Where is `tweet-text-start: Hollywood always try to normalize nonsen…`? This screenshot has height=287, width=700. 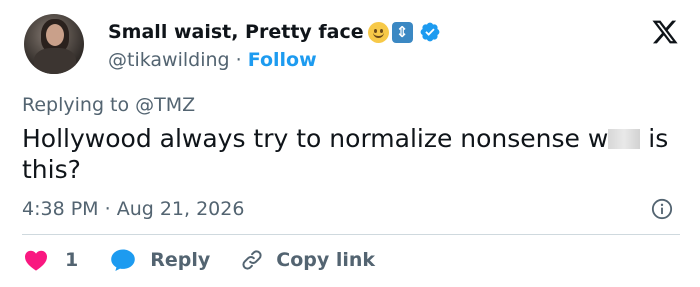 tweet-text-start: Hollywood always try to normalize nonsen… is located at coordinates (315, 138).